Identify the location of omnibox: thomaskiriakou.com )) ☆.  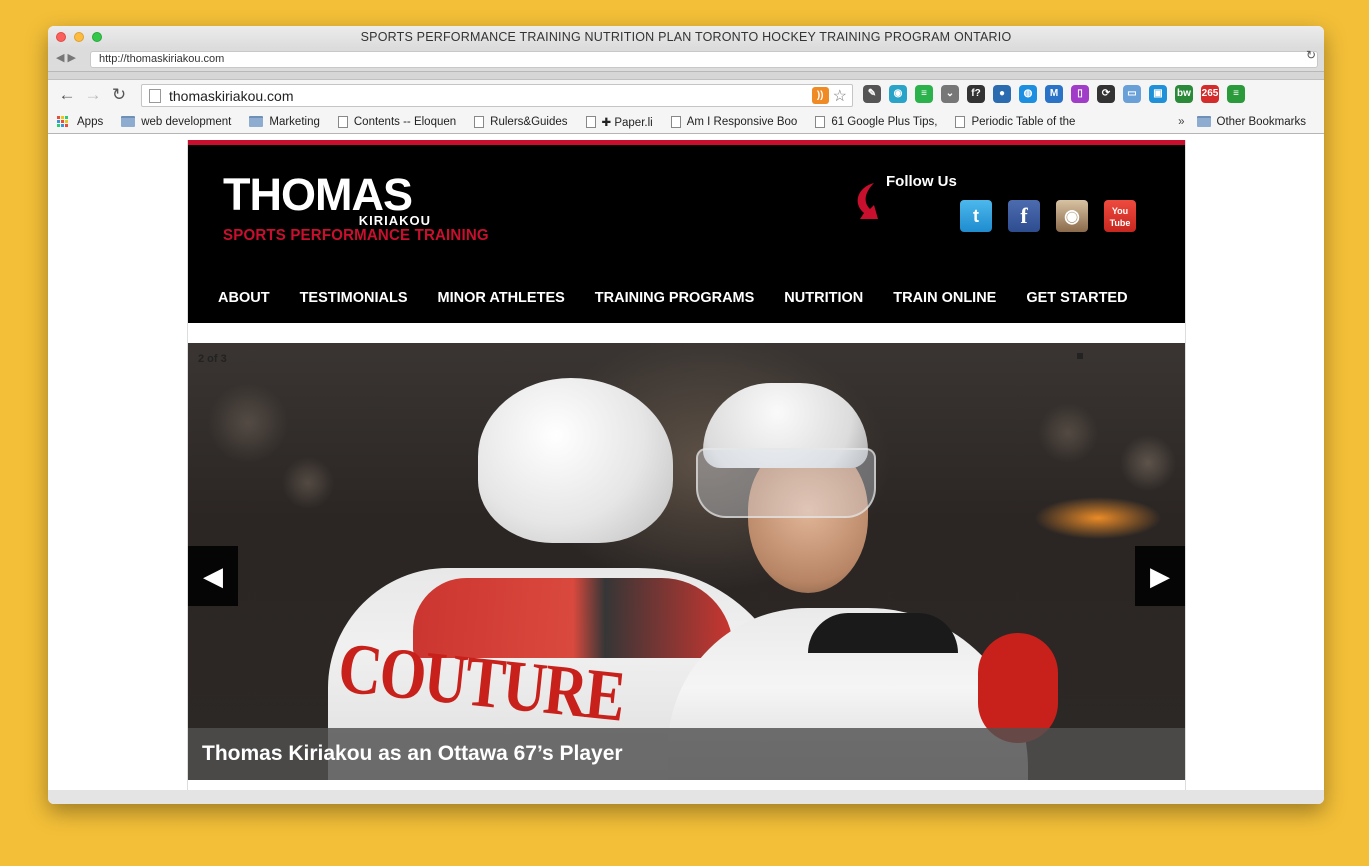
(497, 95).